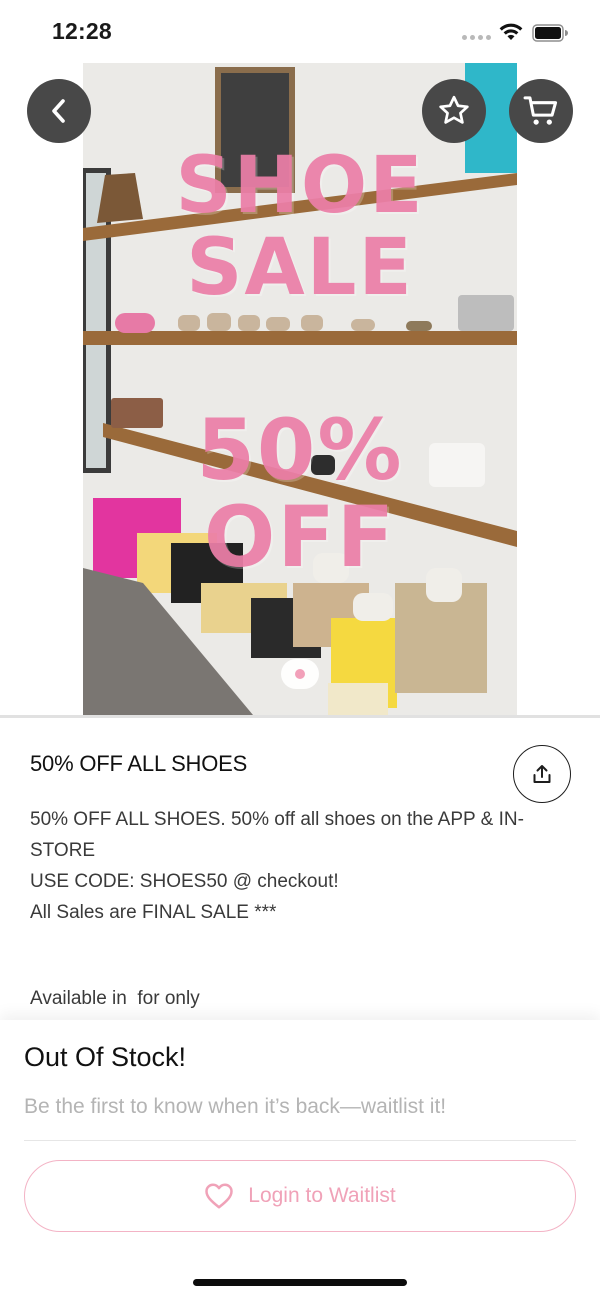 This screenshot has height=1299, width=600. I want to click on signal-dots-icon, so click(476, 37).